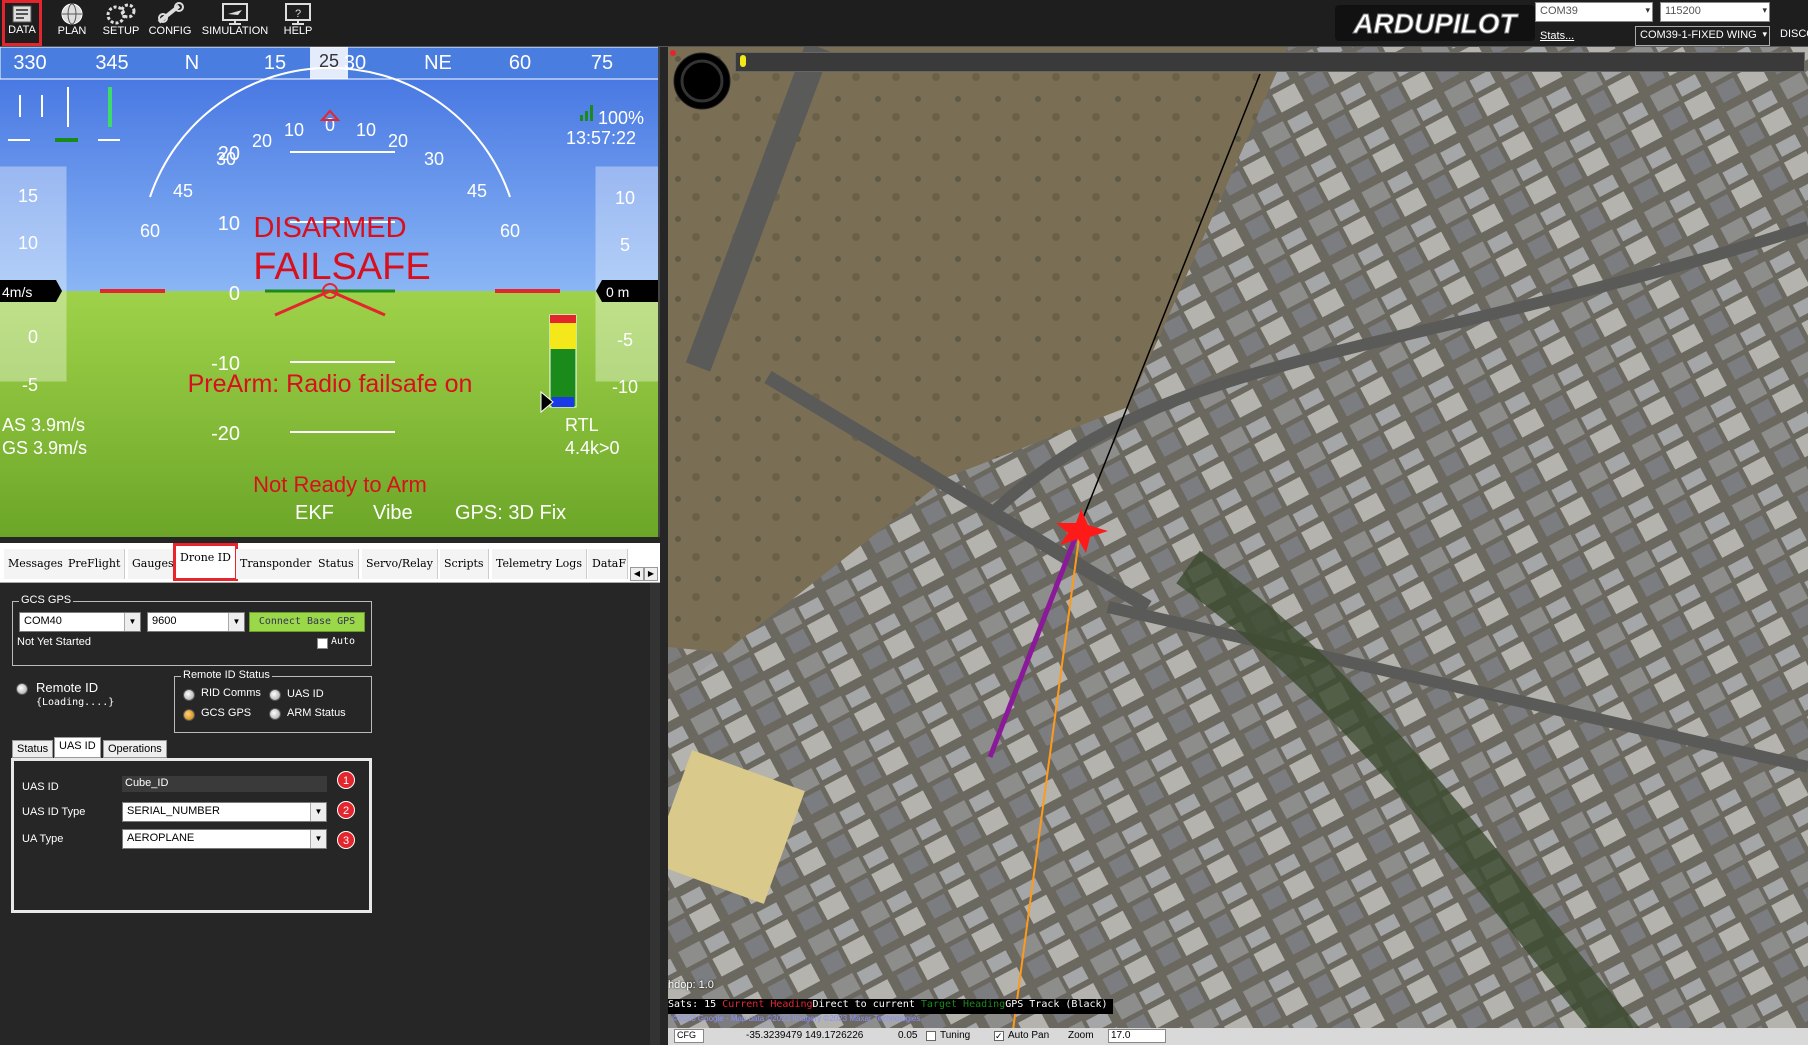 This screenshot has height=1045, width=1808. I want to click on auto-checkbox, so click(322, 643).